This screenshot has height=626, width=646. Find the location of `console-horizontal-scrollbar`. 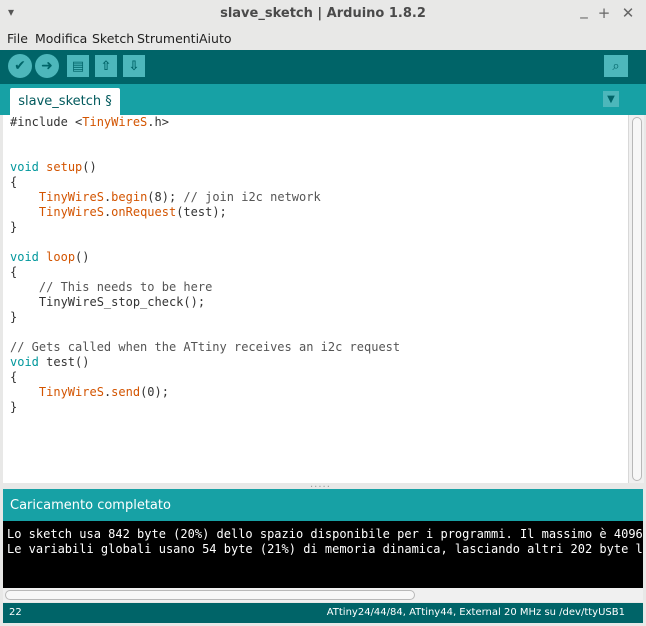

console-horizontal-scrollbar is located at coordinates (323, 595).